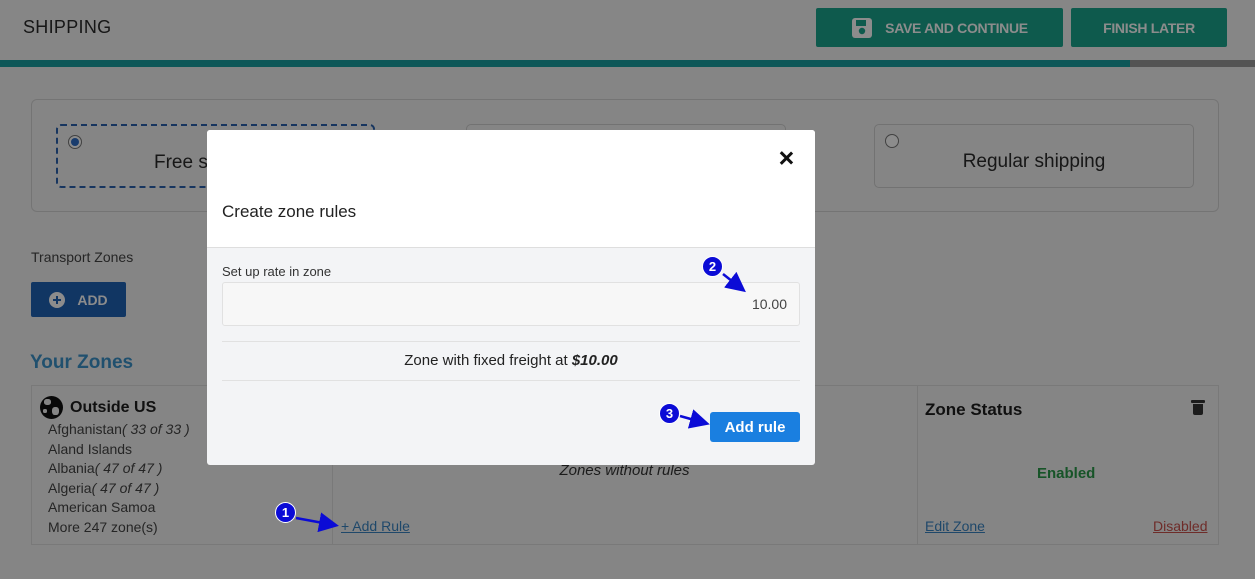  I want to click on modal-header: Create zone rules, so click(511, 189).